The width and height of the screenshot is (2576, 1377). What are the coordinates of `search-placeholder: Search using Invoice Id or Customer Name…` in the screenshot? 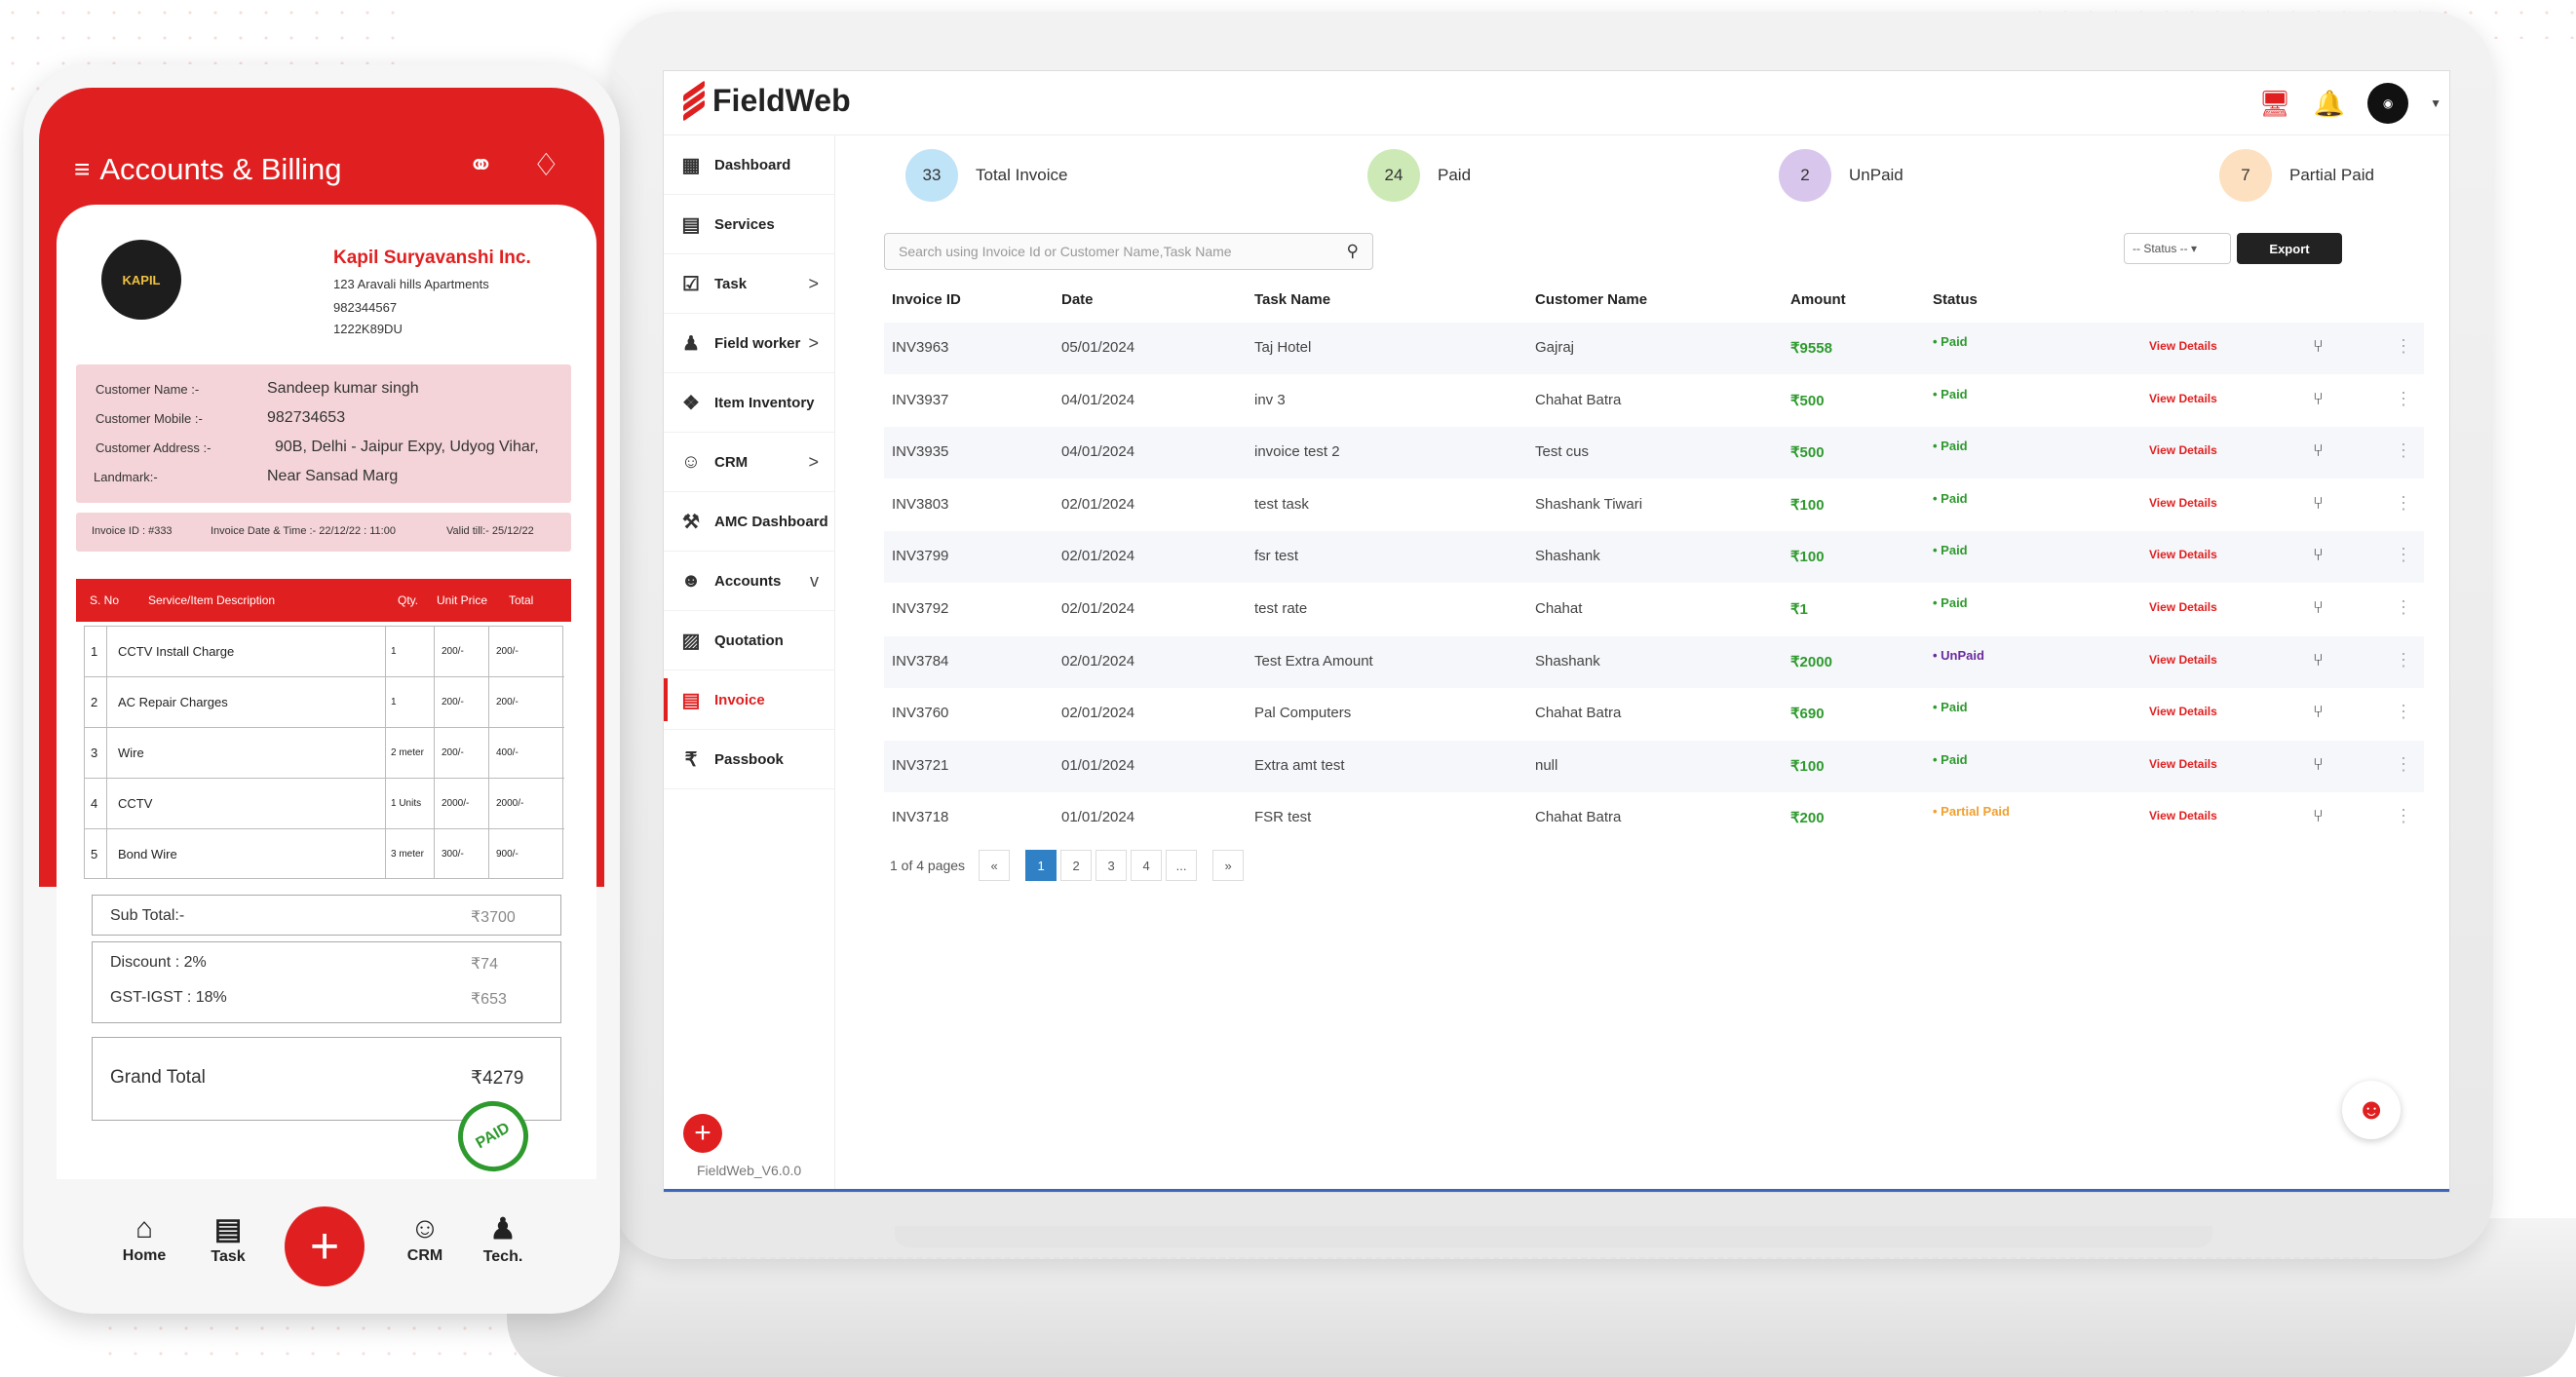 It's located at (1065, 251).